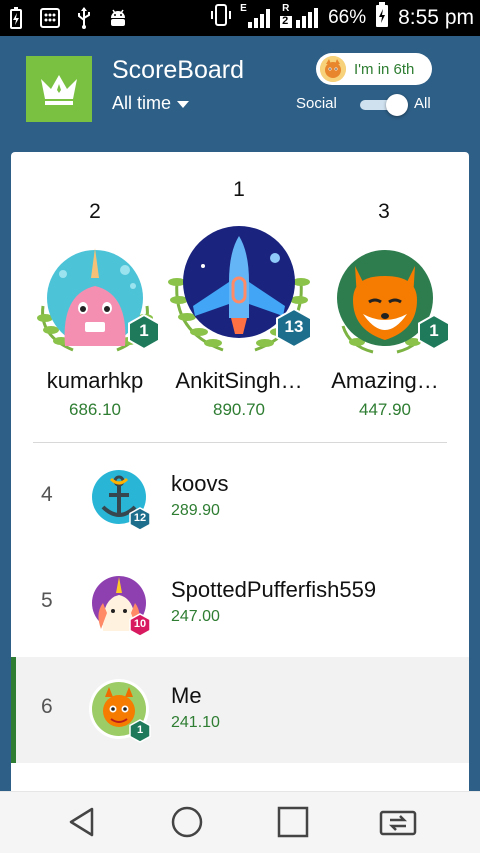  I want to click on row-name: Me, so click(186, 695).